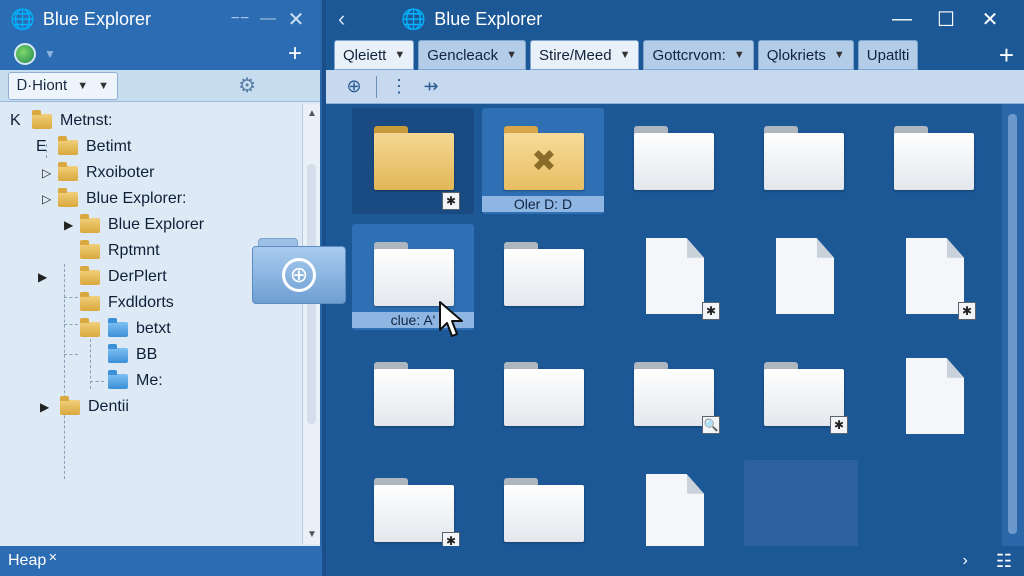 The image size is (1024, 576). Describe the element at coordinates (965, 561) in the screenshot. I see `chevron-right-icon: ›` at that location.